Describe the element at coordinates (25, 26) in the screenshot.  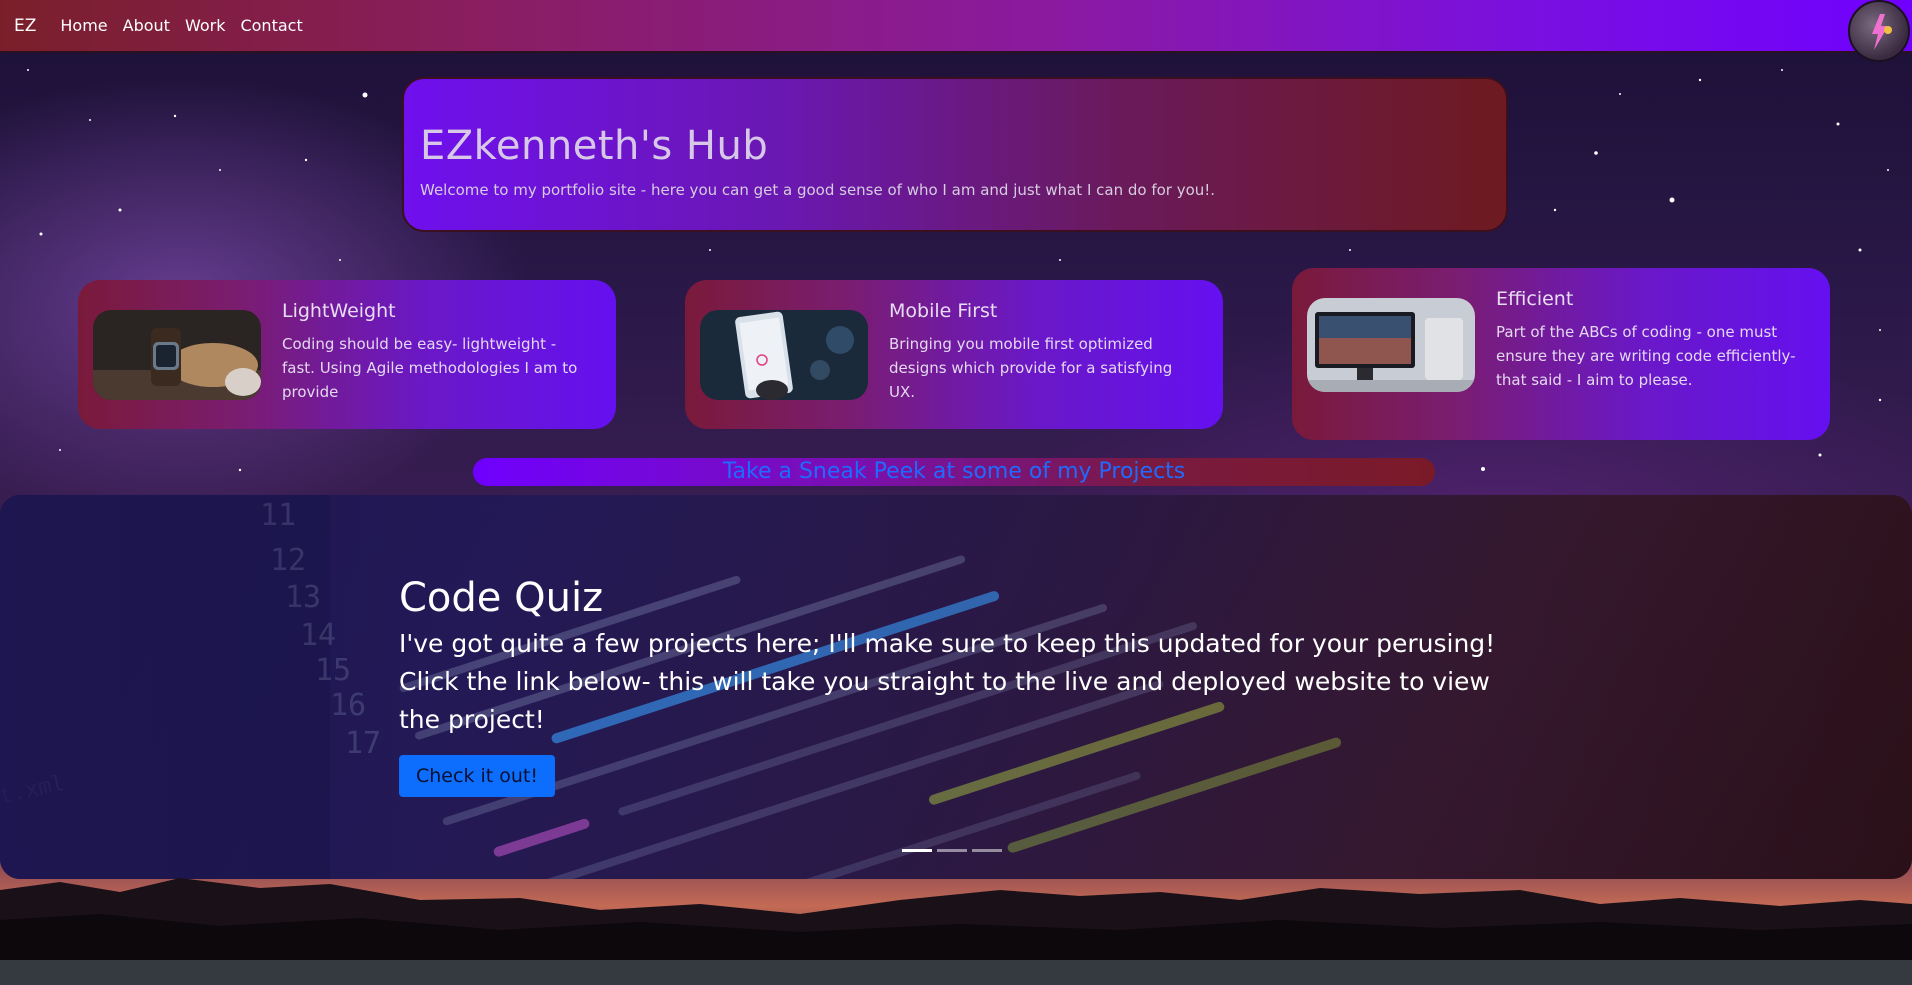
I see `brand-logo: EZ` at that location.